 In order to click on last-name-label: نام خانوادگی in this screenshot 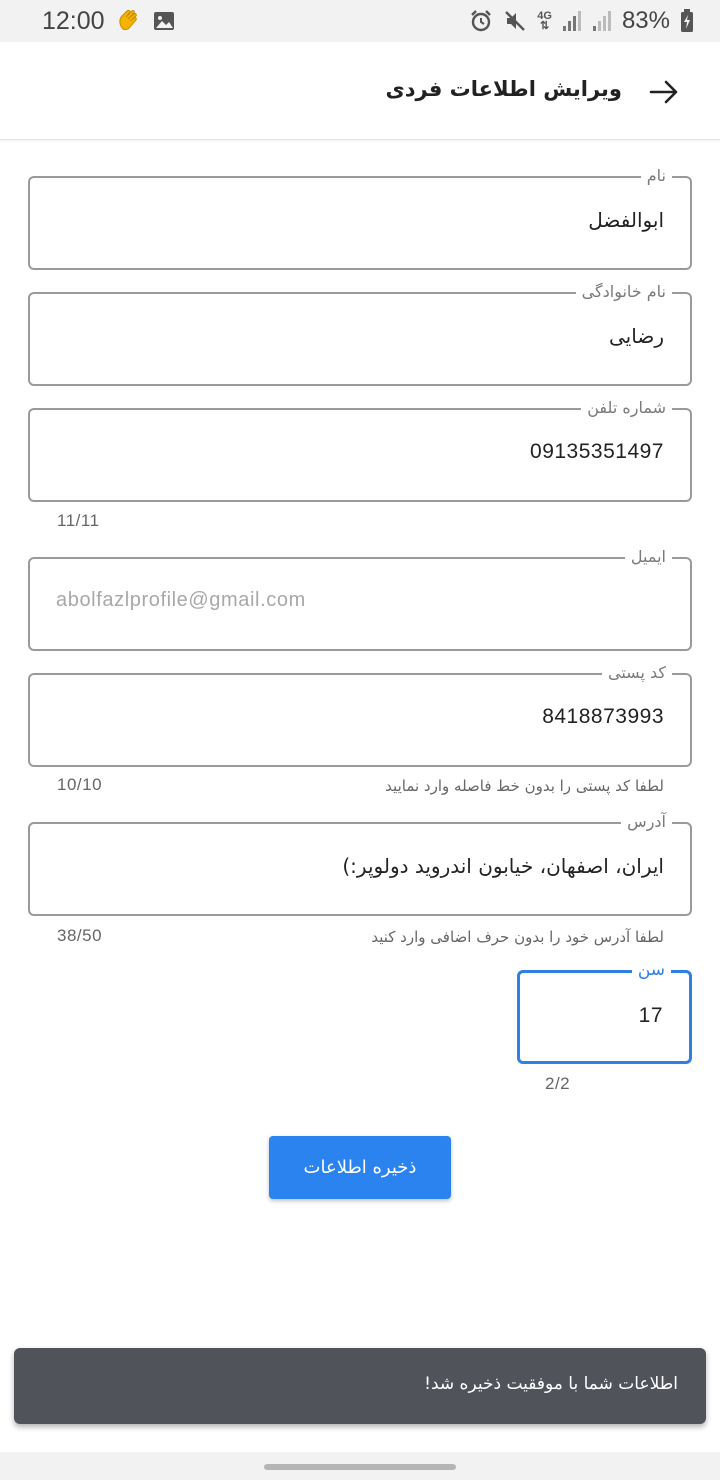, I will do `click(623, 292)`.